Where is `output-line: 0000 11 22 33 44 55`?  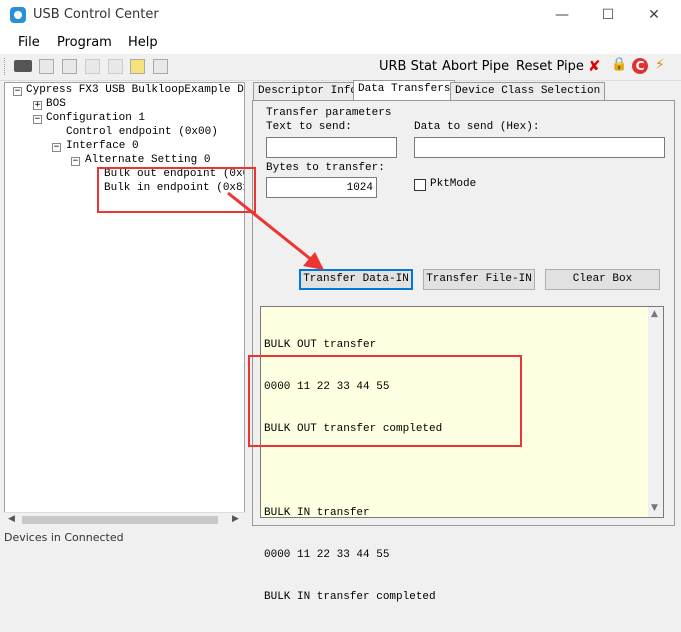
output-line: 0000 11 22 33 44 55 is located at coordinates (327, 555).